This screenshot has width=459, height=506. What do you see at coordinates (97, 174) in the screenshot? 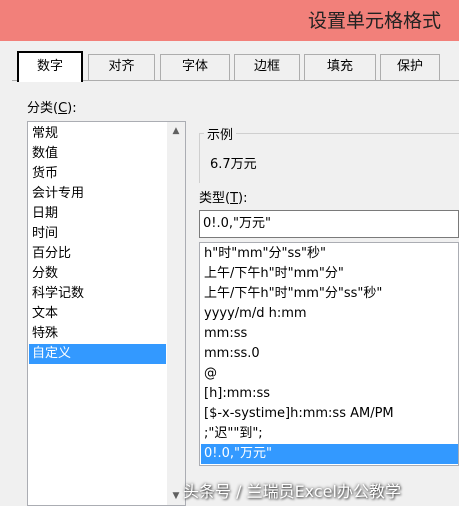
I see `category-item-currency: 货币` at bounding box center [97, 174].